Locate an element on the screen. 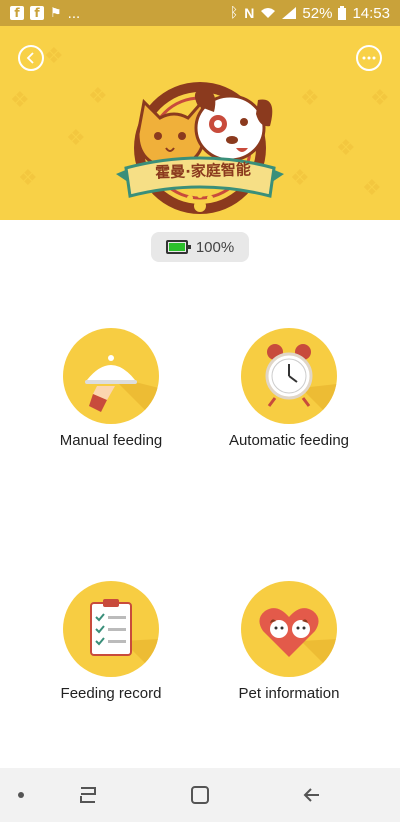 The height and width of the screenshot is (822, 400). facebook-icon: f is located at coordinates (17, 13).